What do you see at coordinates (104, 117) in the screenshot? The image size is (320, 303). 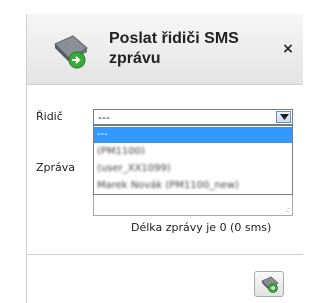 I see `driver-select-value: ---` at bounding box center [104, 117].